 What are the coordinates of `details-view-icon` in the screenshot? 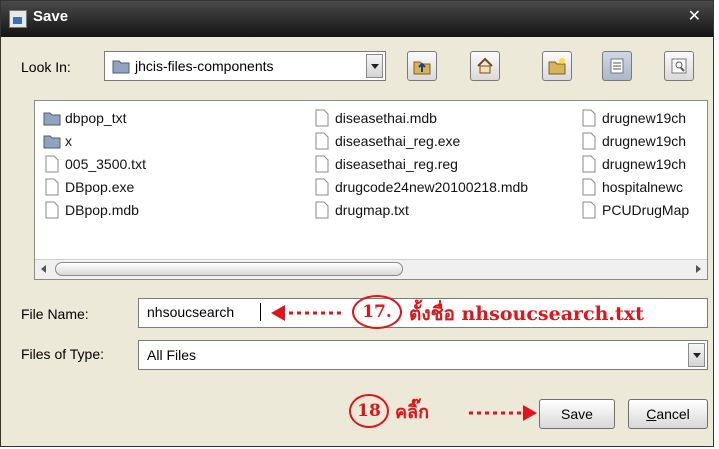 It's located at (679, 66).